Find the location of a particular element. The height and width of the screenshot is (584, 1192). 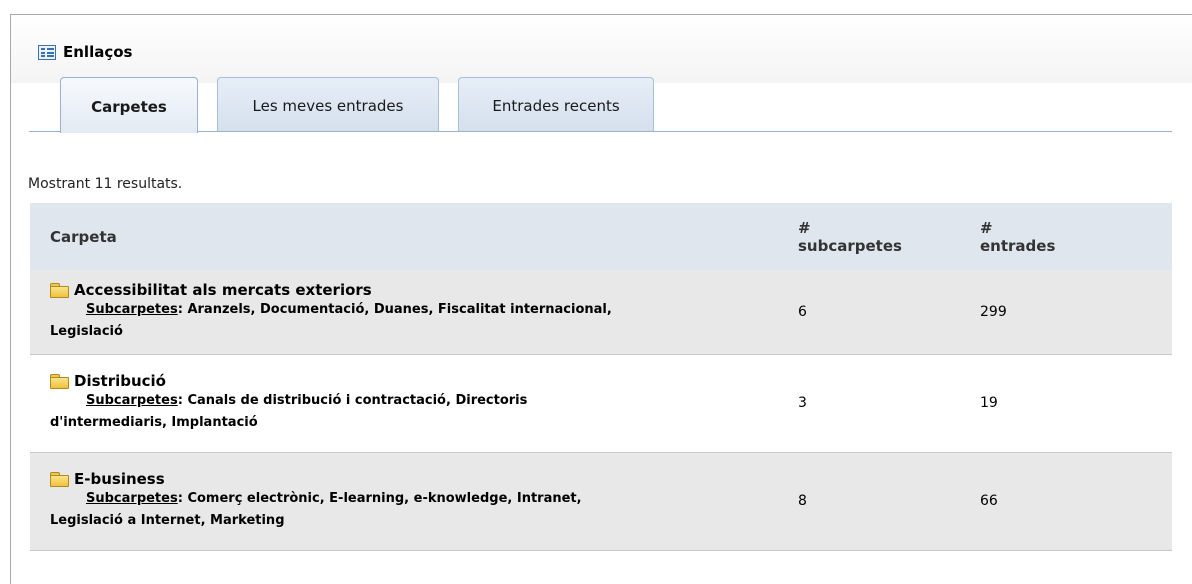

column-header-label: entrades is located at coordinates (1018, 245).